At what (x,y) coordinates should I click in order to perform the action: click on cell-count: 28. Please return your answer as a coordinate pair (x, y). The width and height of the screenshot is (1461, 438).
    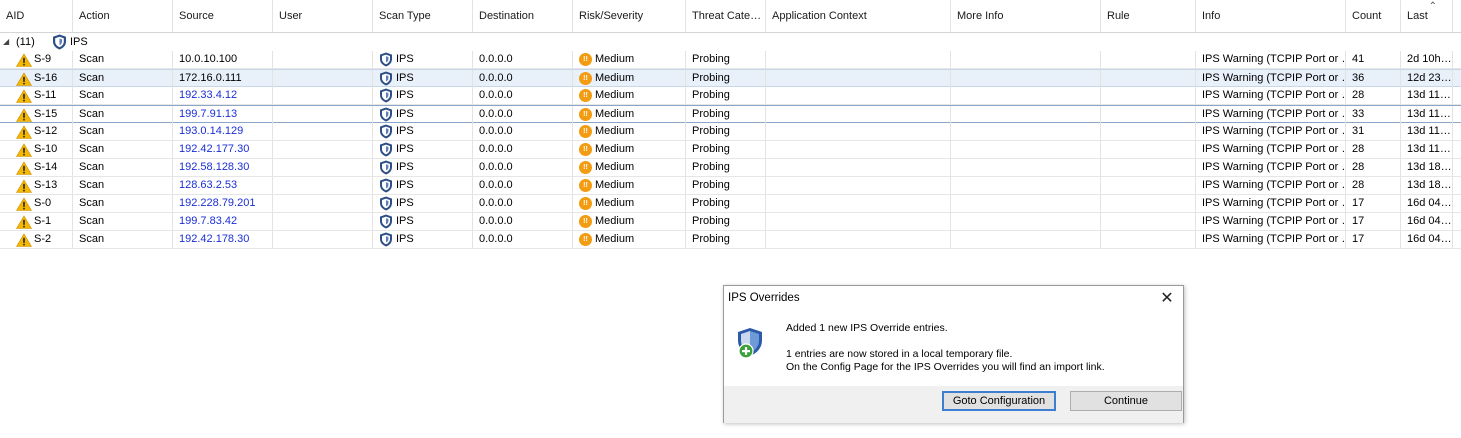
    Looking at the image, I should click on (1373, 185).